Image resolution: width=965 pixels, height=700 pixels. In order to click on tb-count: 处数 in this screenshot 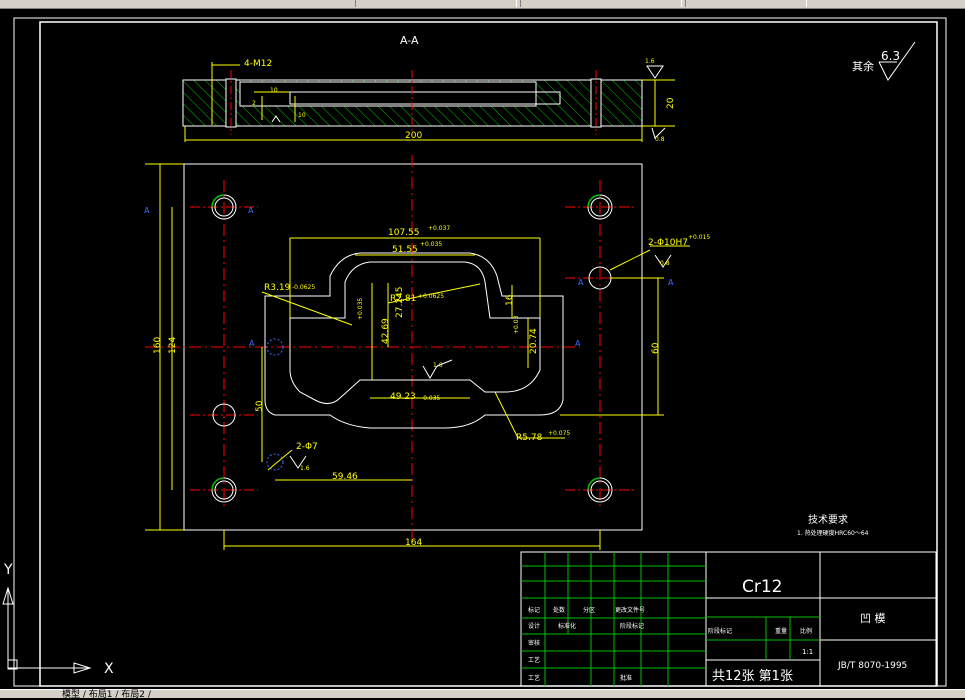, I will do `click(559, 610)`.